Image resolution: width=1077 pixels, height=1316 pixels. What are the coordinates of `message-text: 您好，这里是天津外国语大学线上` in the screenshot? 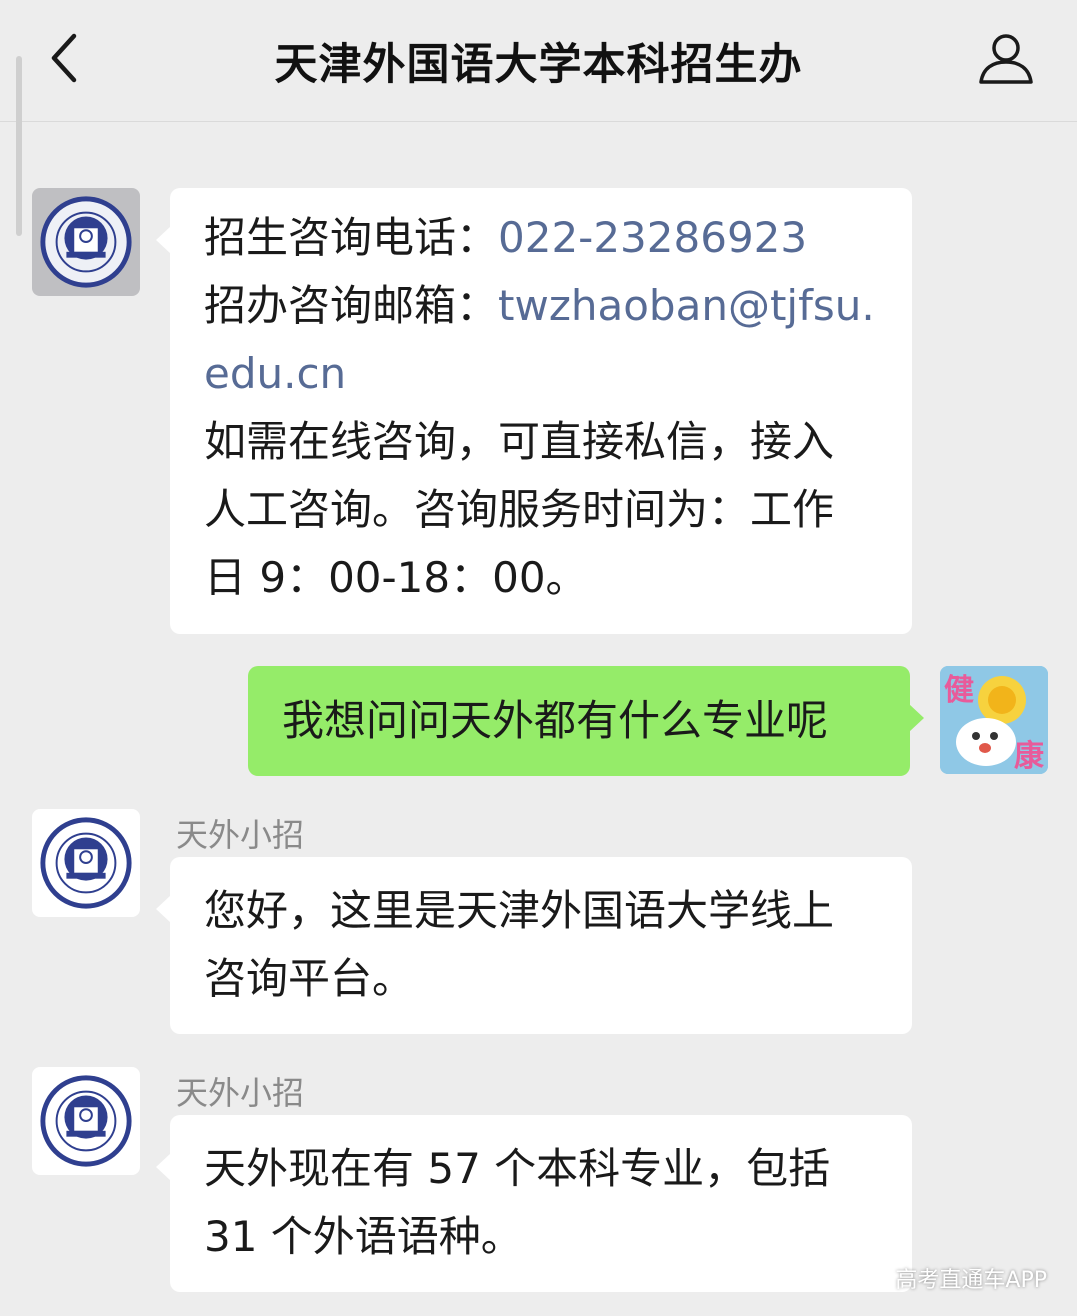 It's located at (519, 910).